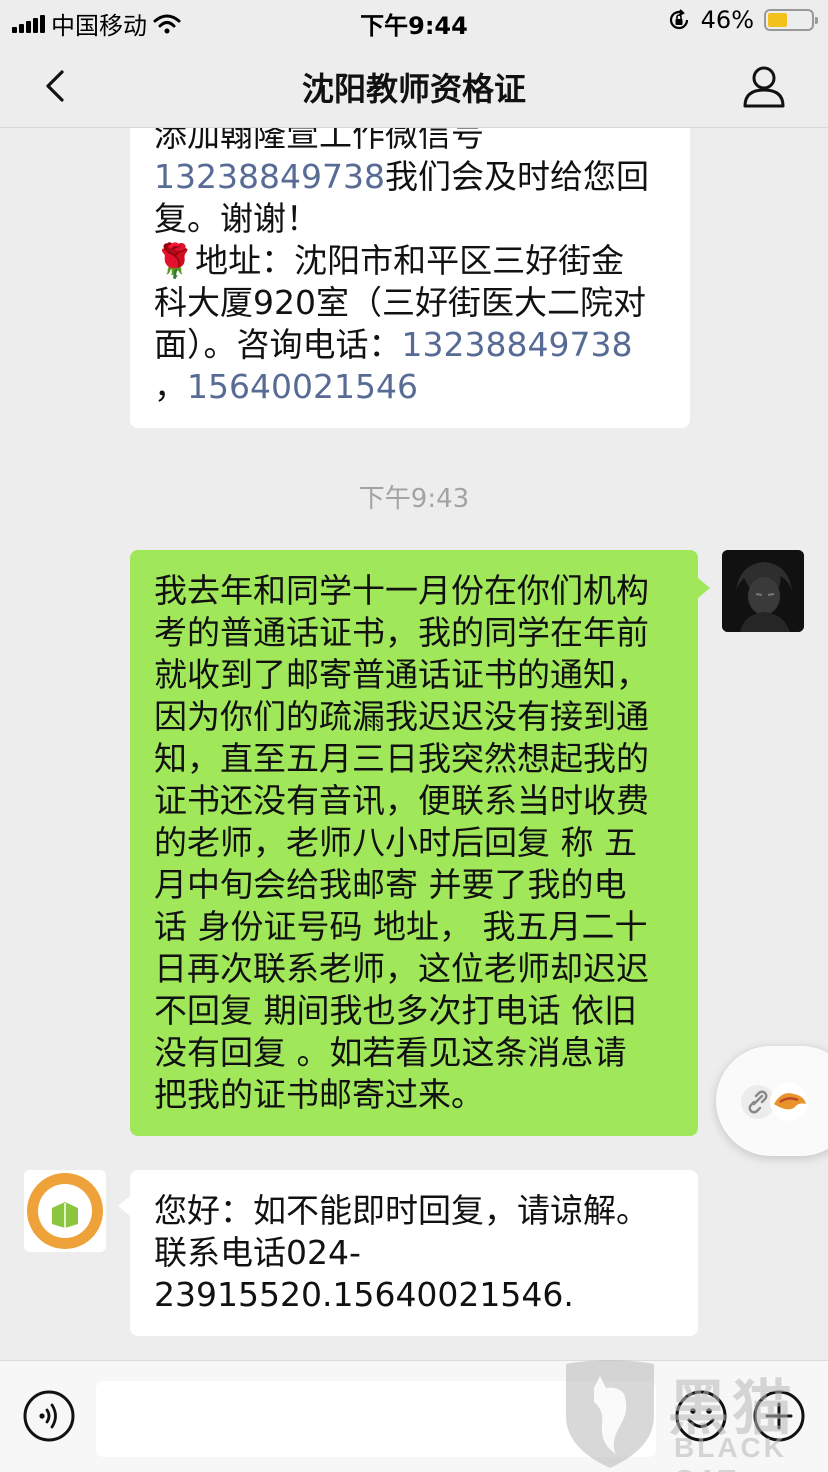 Image resolution: width=828 pixels, height=1472 pixels. What do you see at coordinates (401, 176) in the screenshot?
I see `message-line: 13238849738我们会及时给您回` at bounding box center [401, 176].